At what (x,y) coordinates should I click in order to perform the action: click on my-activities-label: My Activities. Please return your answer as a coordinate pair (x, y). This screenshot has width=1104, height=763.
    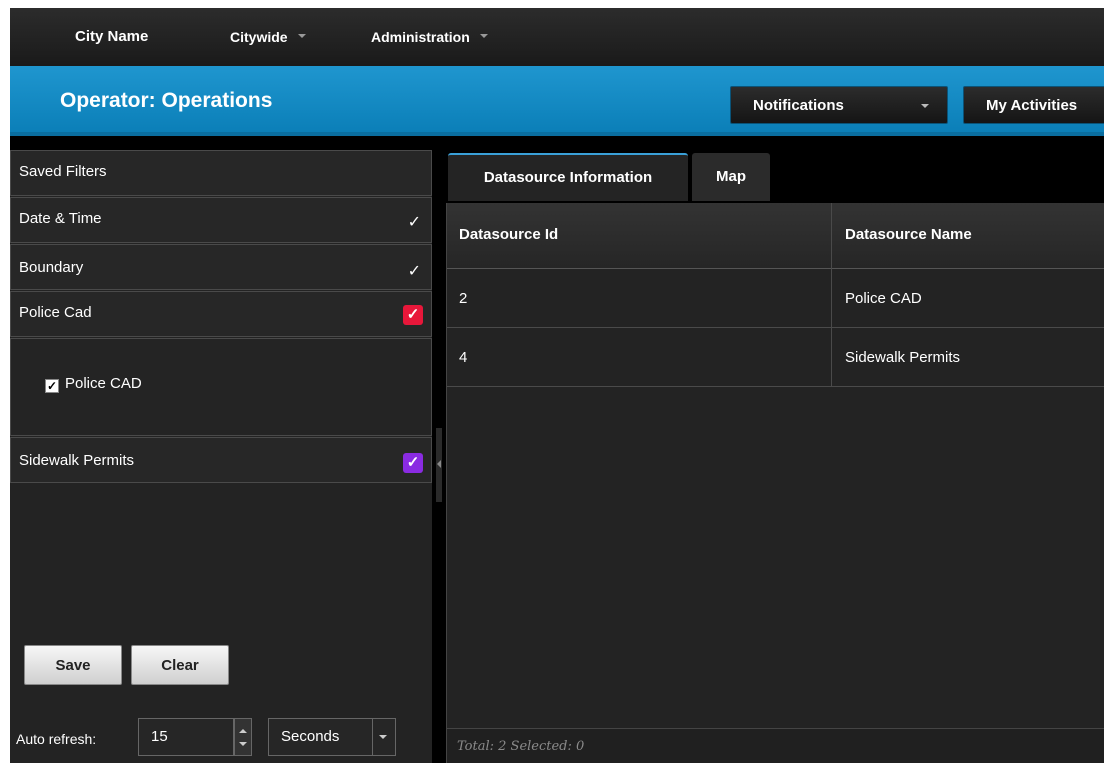
    Looking at the image, I should click on (1032, 105).